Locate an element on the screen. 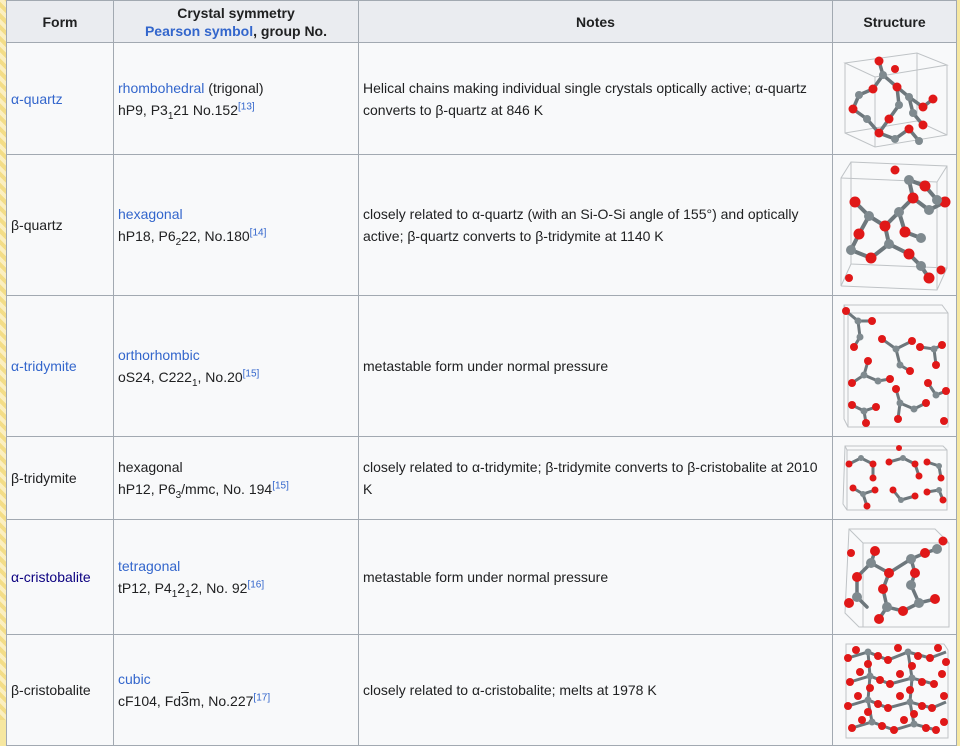 The height and width of the screenshot is (746, 960). form-link-alpha-tridymite: α-tridymite is located at coordinates (44, 366).